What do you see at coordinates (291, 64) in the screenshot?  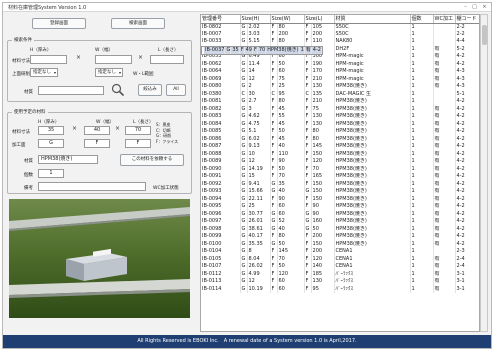 I see `table-cell: 50` at bounding box center [291, 64].